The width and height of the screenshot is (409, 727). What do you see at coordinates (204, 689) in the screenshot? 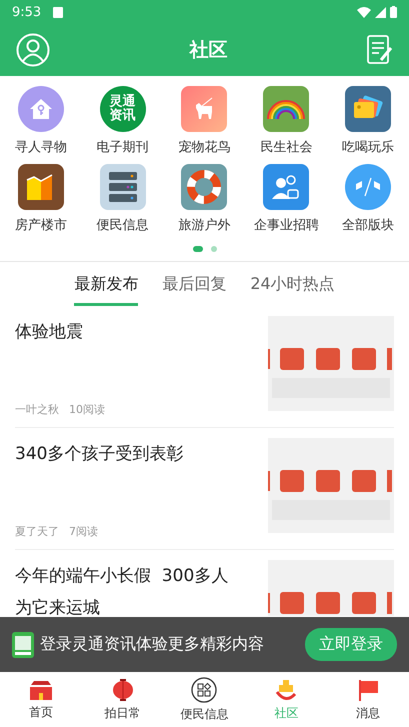
I see `grid-icon` at bounding box center [204, 689].